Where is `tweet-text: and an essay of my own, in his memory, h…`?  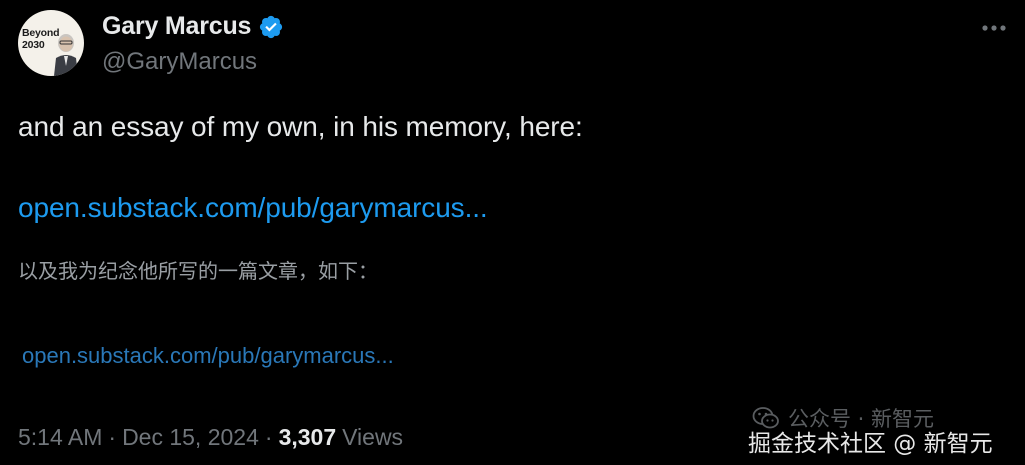 tweet-text: and an essay of my own, in his memory, h… is located at coordinates (300, 126).